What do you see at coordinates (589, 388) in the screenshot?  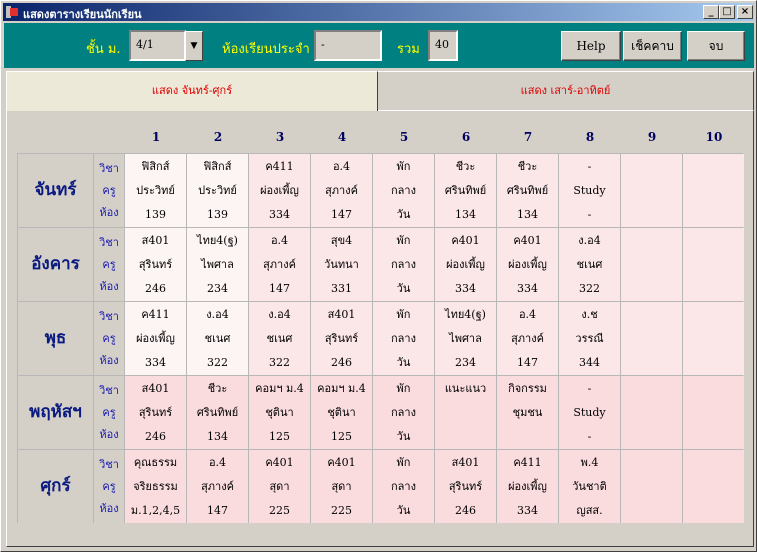 I see `subject-text: -` at bounding box center [589, 388].